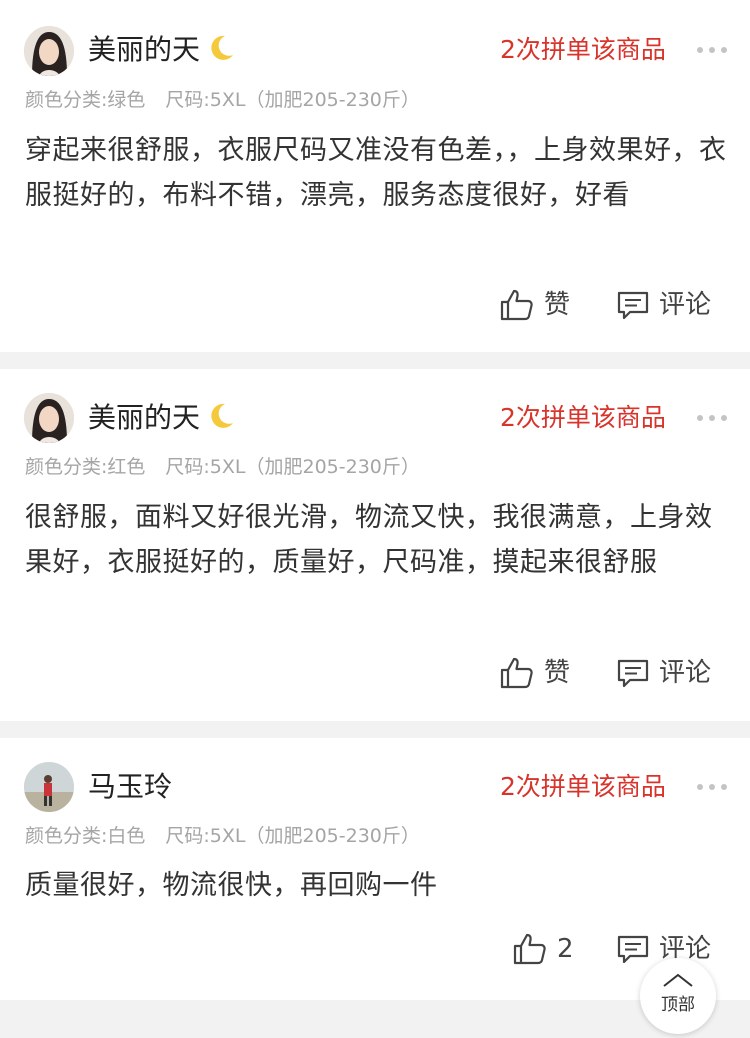 The image size is (750, 1038). Describe the element at coordinates (85, 467) in the screenshot. I see `sku-color: 颜色分类:红色` at that location.